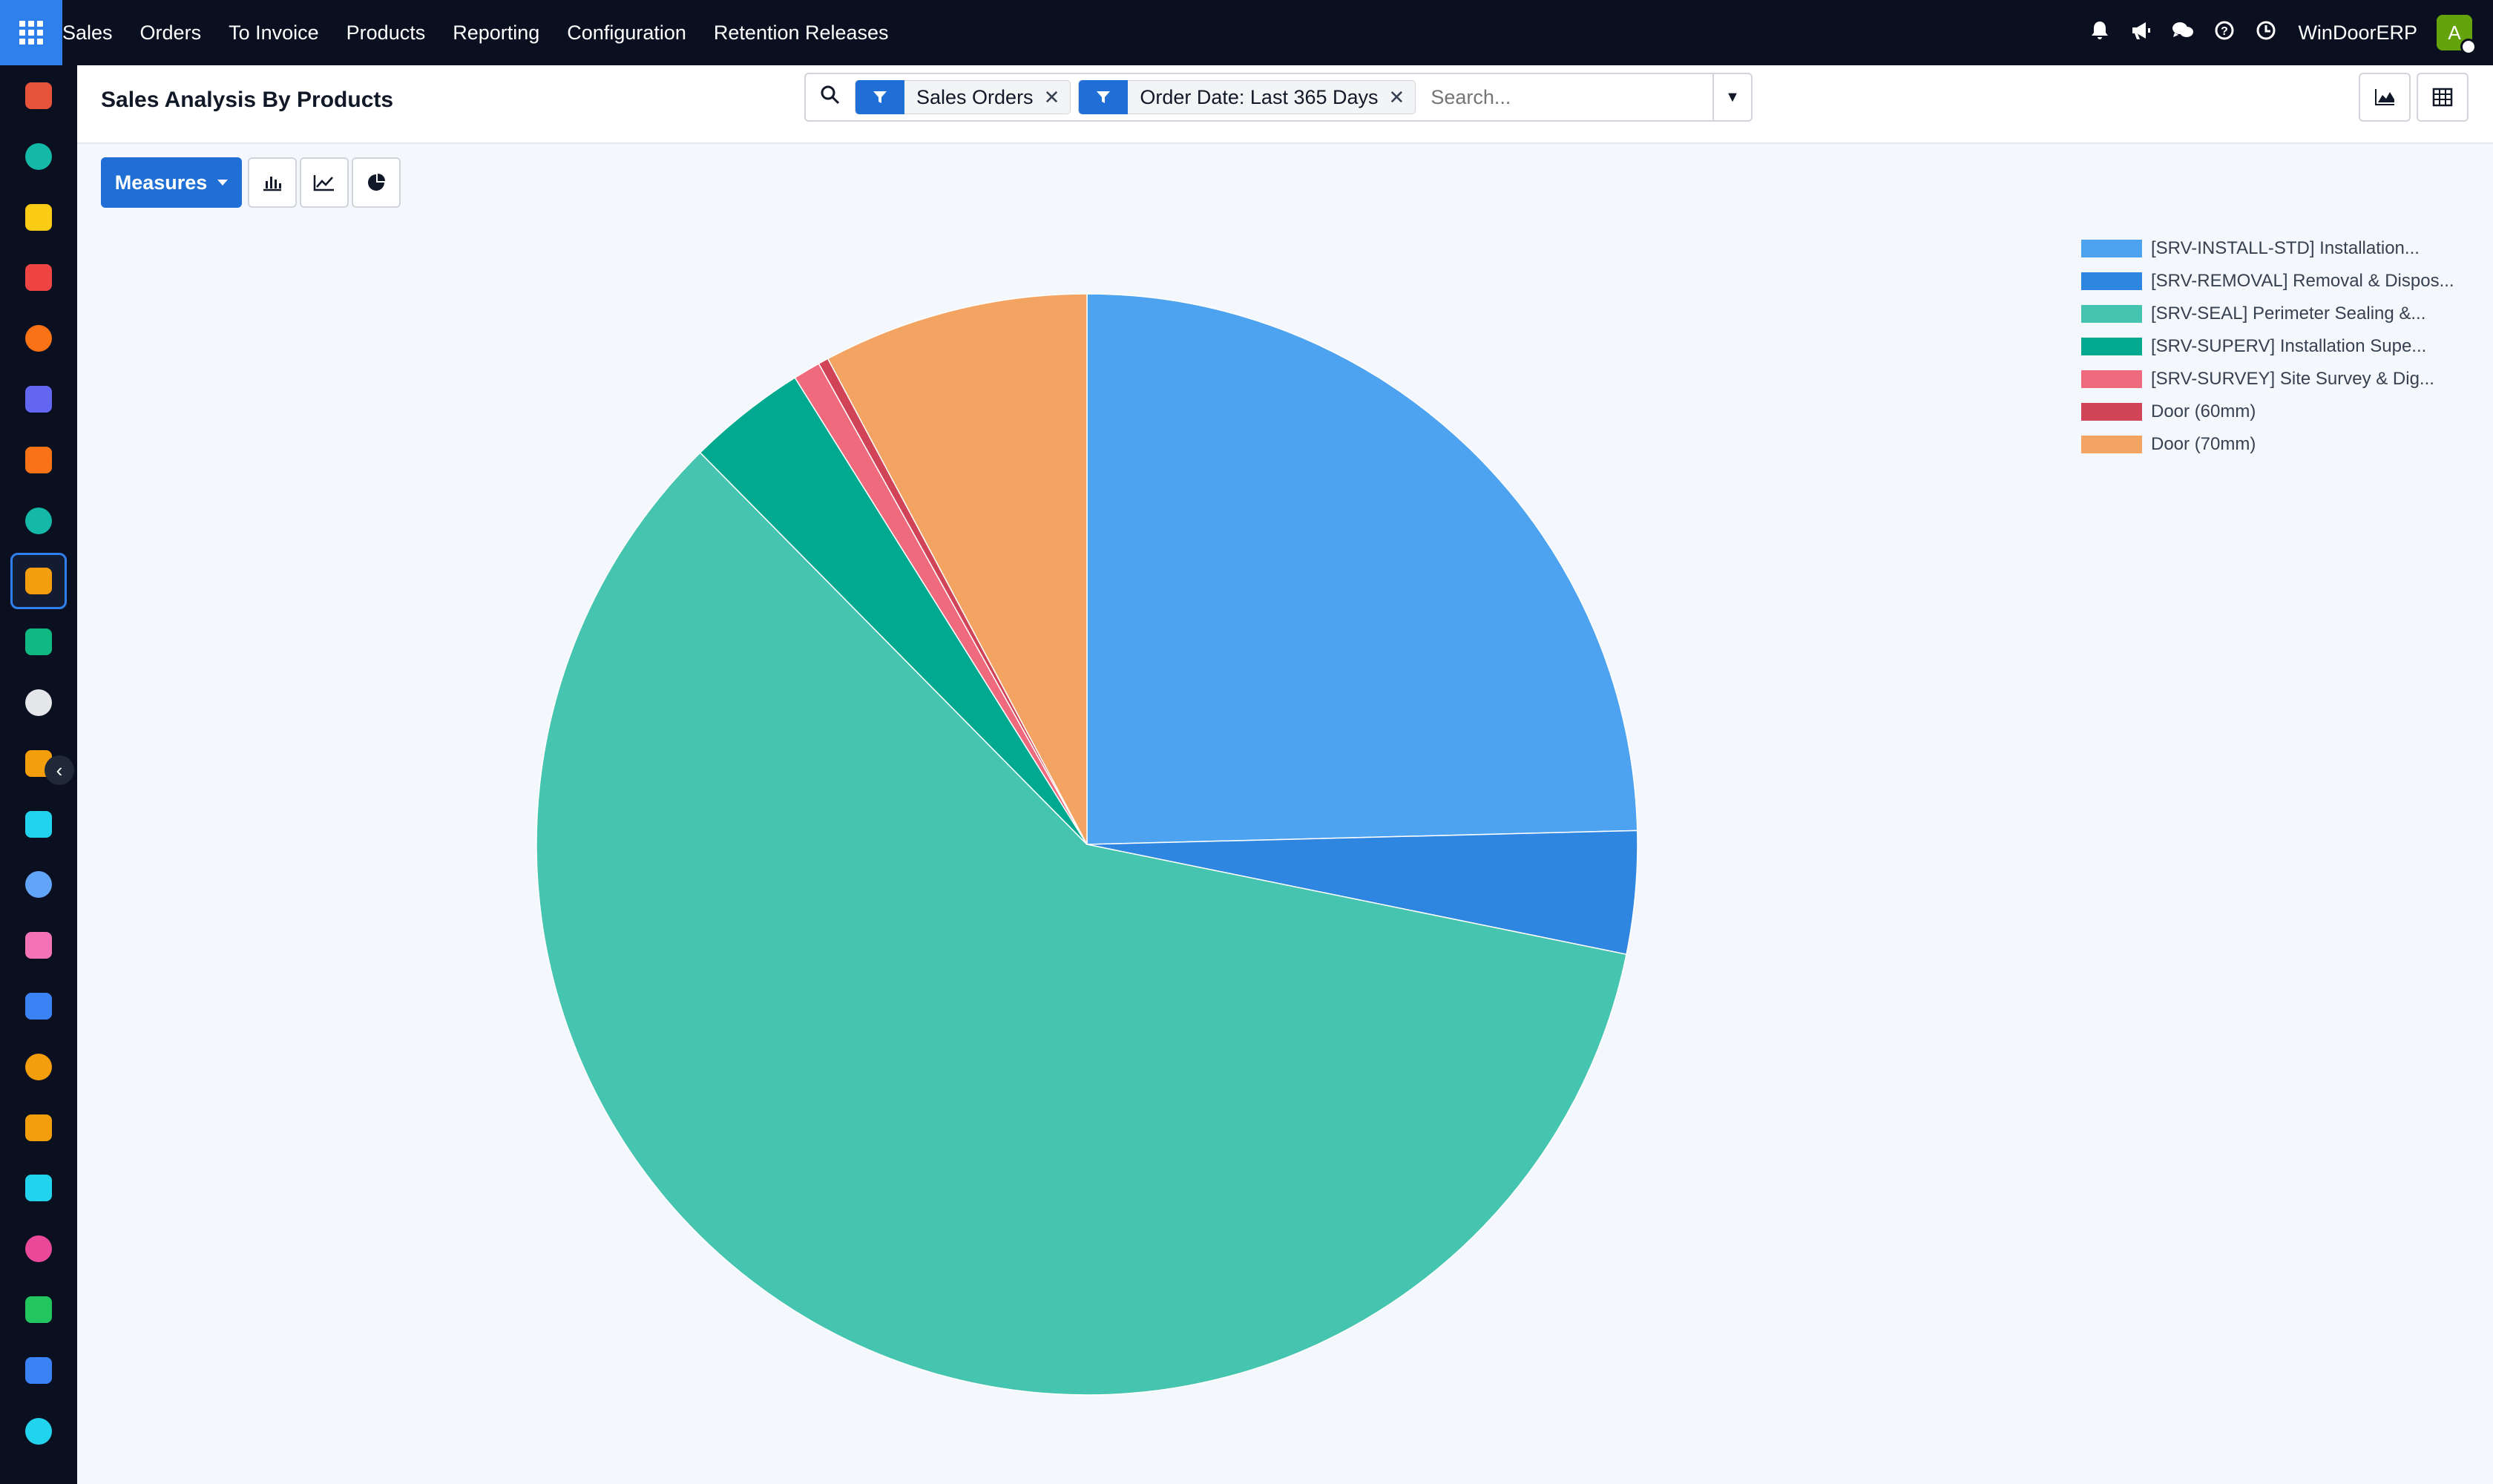 The height and width of the screenshot is (1484, 2493). Describe the element at coordinates (2168, 444) in the screenshot. I see `legend-item: Door (70mm)` at that location.